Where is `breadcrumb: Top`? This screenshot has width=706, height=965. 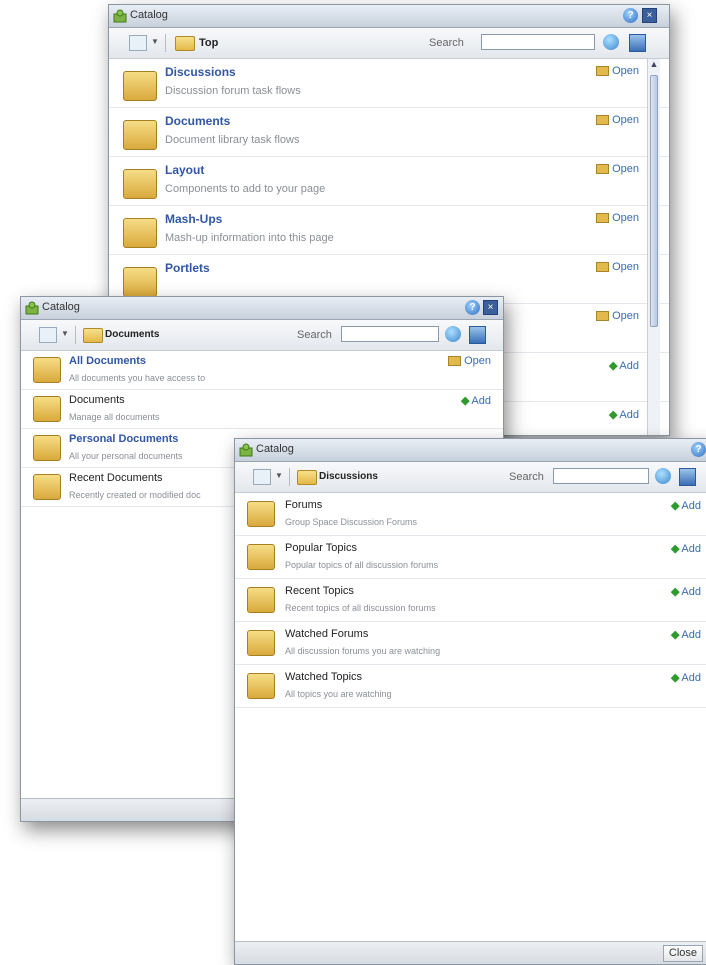 breadcrumb: Top is located at coordinates (208, 43).